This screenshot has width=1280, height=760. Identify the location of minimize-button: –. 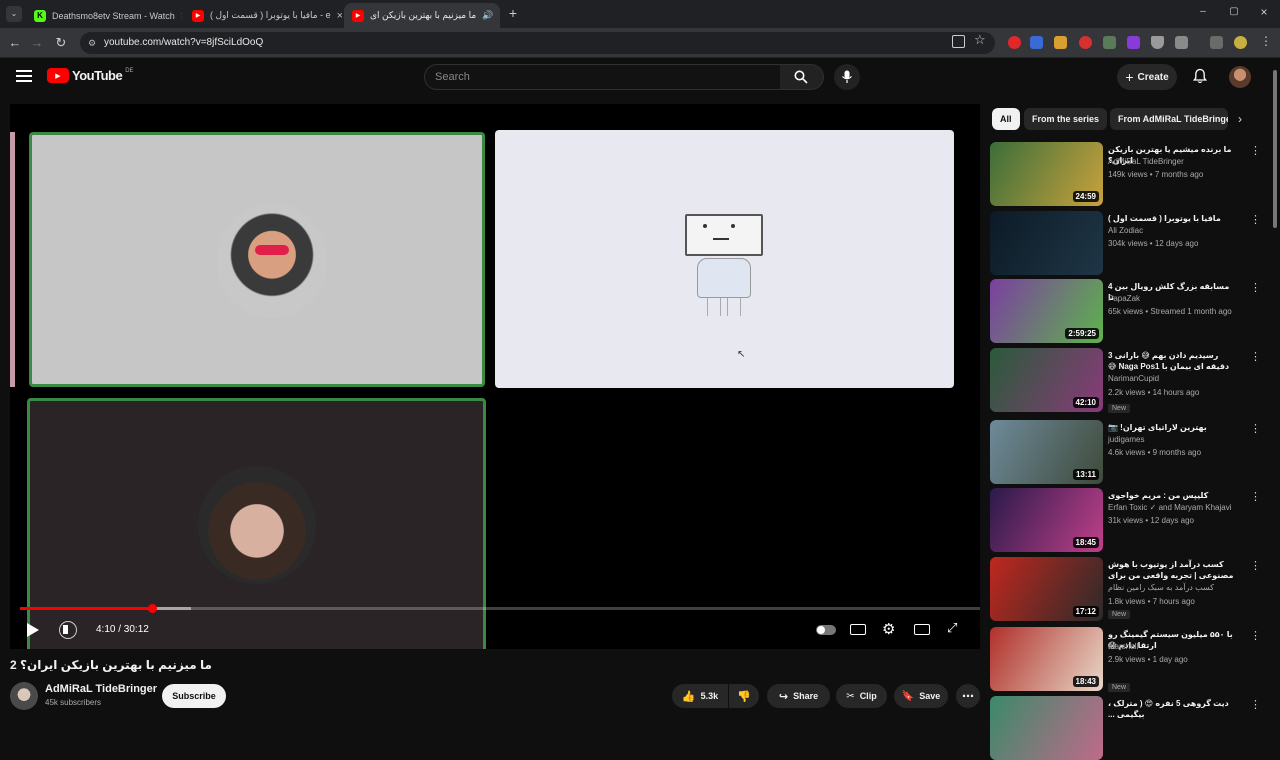
(1203, 13).